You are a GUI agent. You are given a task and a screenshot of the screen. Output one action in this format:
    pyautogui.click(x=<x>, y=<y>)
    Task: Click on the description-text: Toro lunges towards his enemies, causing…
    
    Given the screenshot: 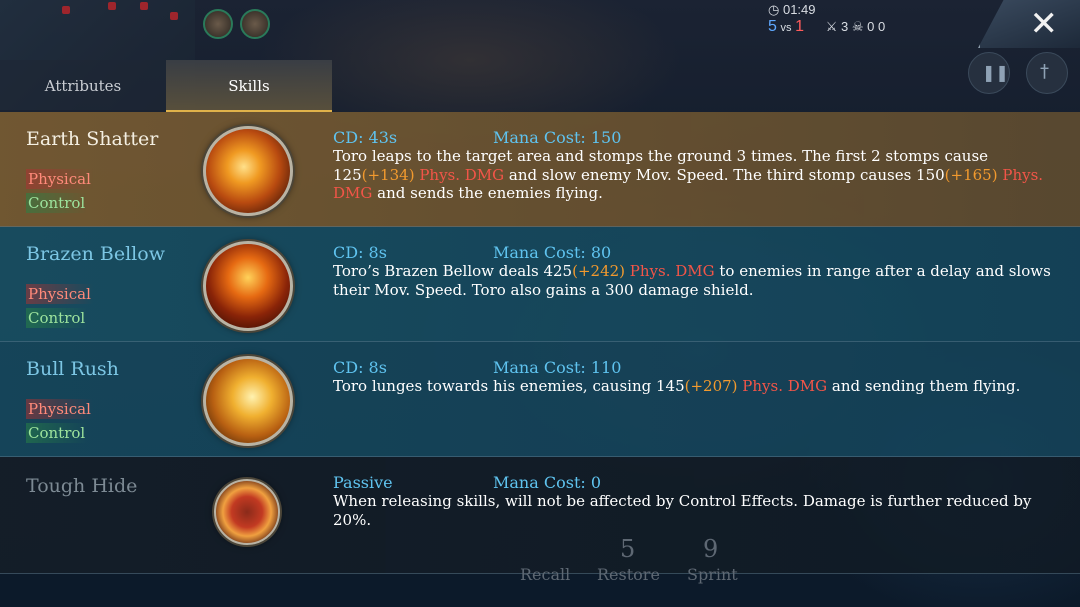 What is the action you would take?
    pyautogui.click(x=509, y=386)
    